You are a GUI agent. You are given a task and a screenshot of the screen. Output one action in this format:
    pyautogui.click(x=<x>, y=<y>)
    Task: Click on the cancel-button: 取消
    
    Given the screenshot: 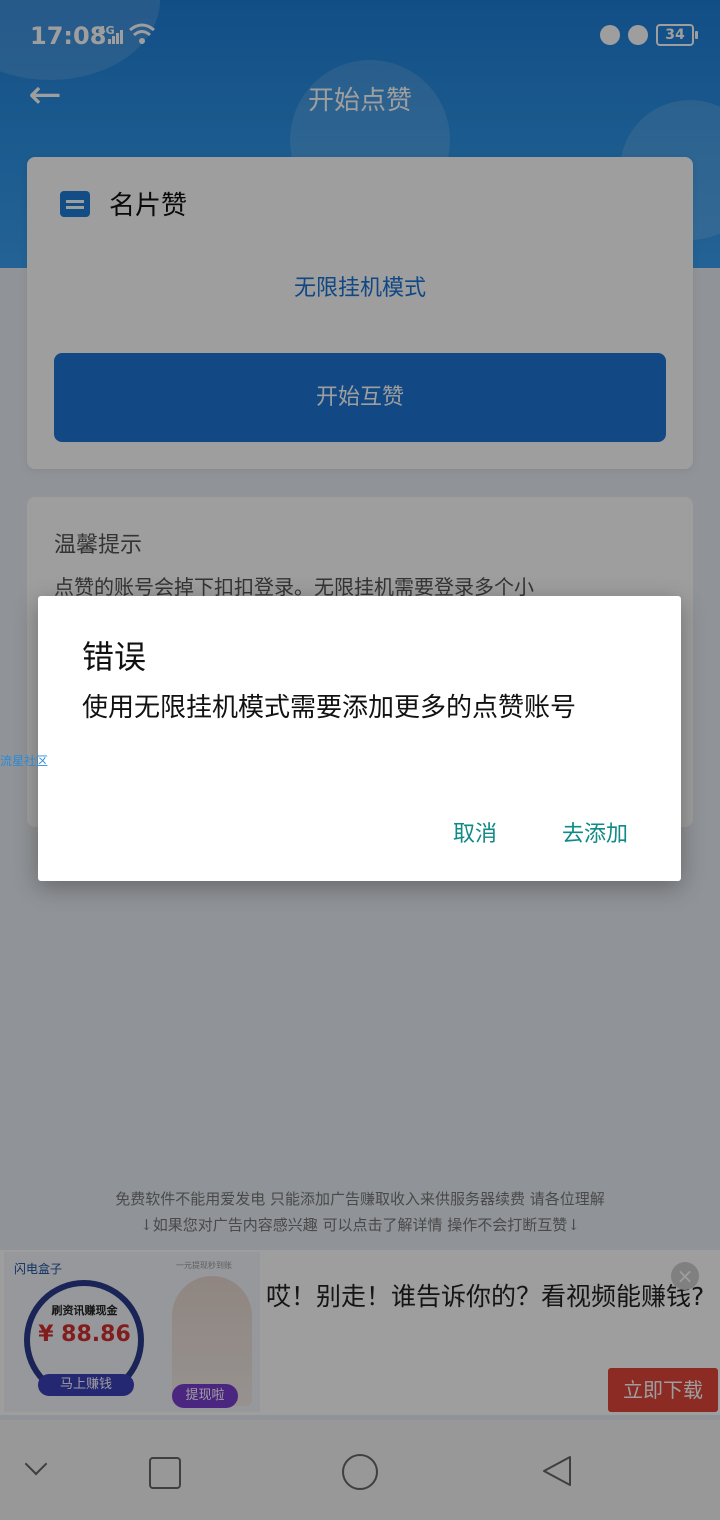 What is the action you would take?
    pyautogui.click(x=475, y=832)
    